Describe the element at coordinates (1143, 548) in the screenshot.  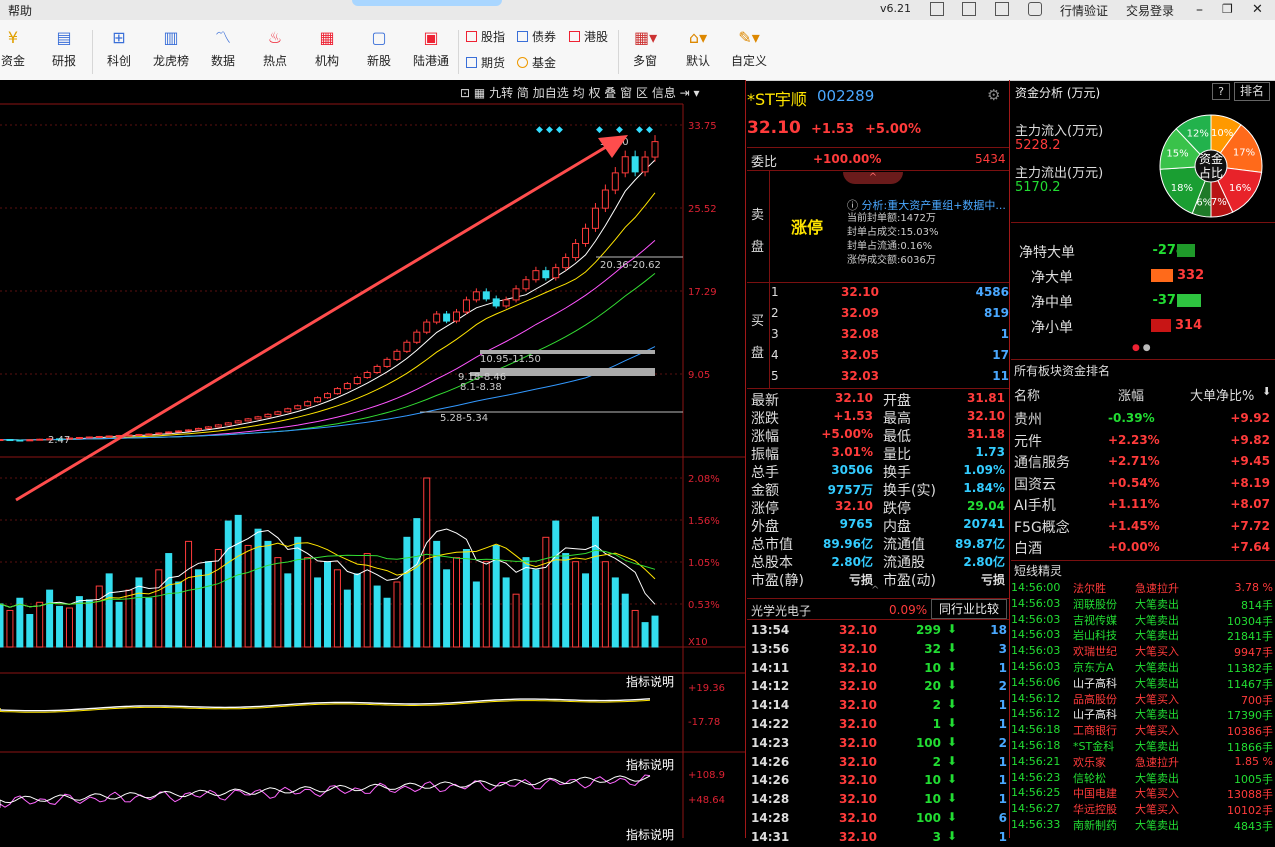
I see `rank-row: 白酒 +0.00% +7.64` at that location.